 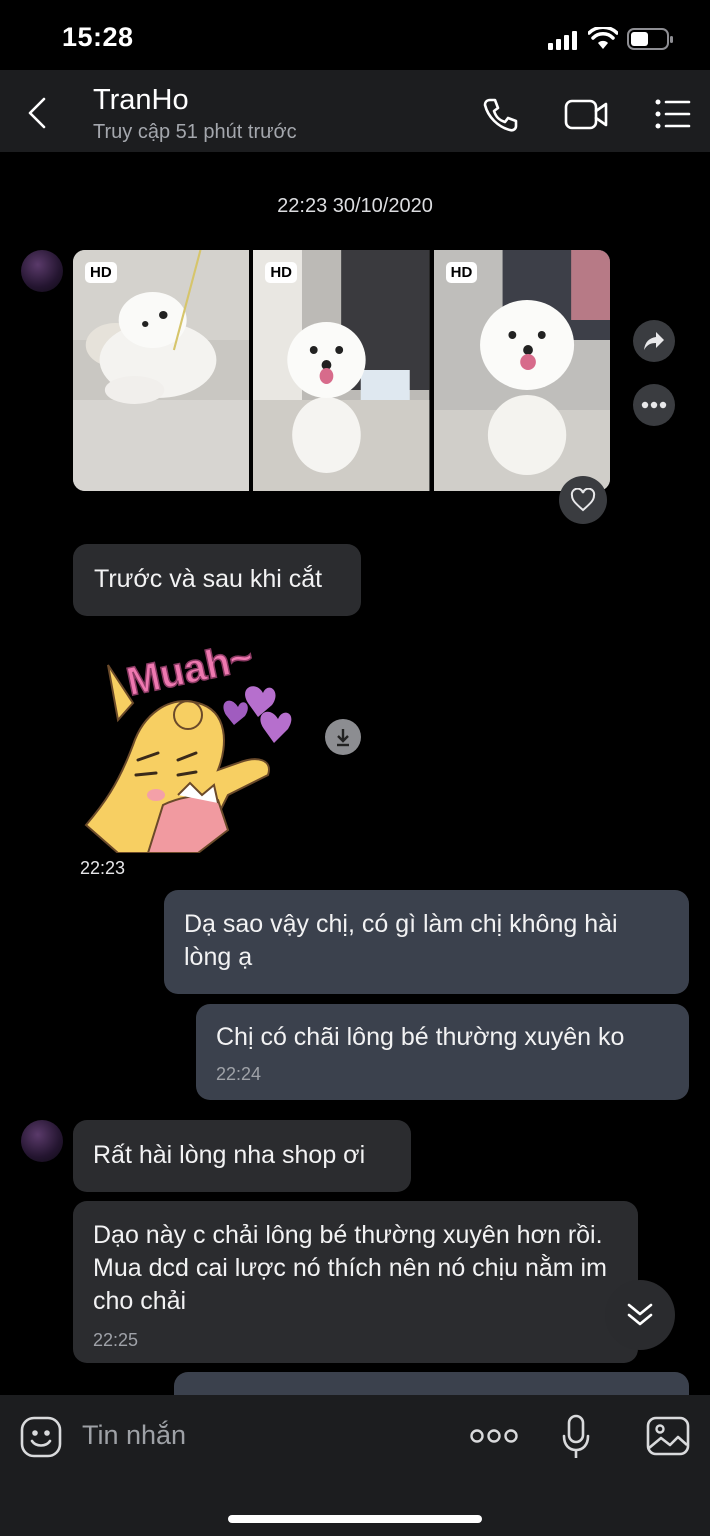 What do you see at coordinates (586, 117) in the screenshot?
I see `video-camera-icon` at bounding box center [586, 117].